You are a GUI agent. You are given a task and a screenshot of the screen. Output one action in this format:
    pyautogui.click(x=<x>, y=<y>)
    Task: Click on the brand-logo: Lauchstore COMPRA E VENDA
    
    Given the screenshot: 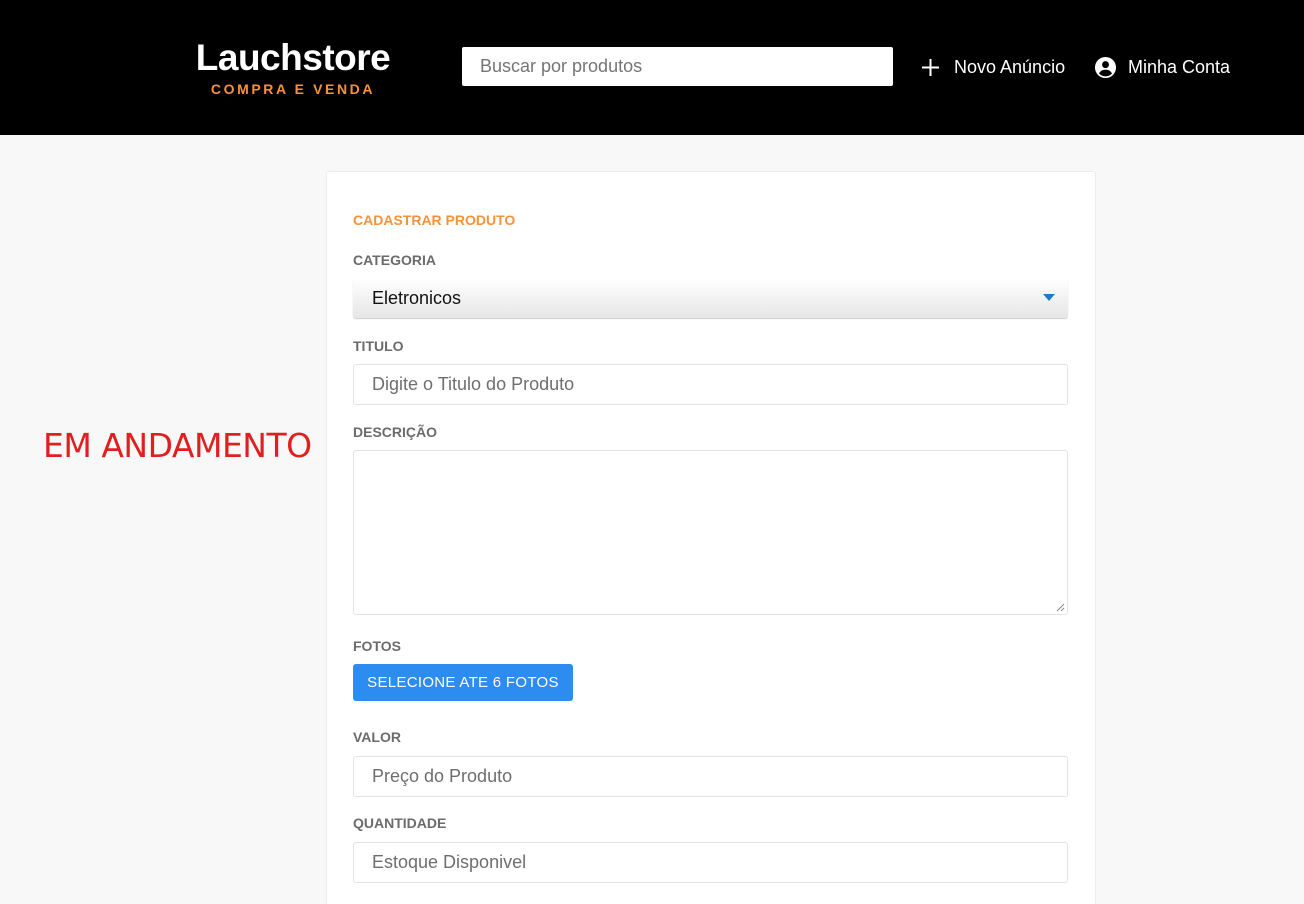 What is the action you would take?
    pyautogui.click(x=293, y=66)
    